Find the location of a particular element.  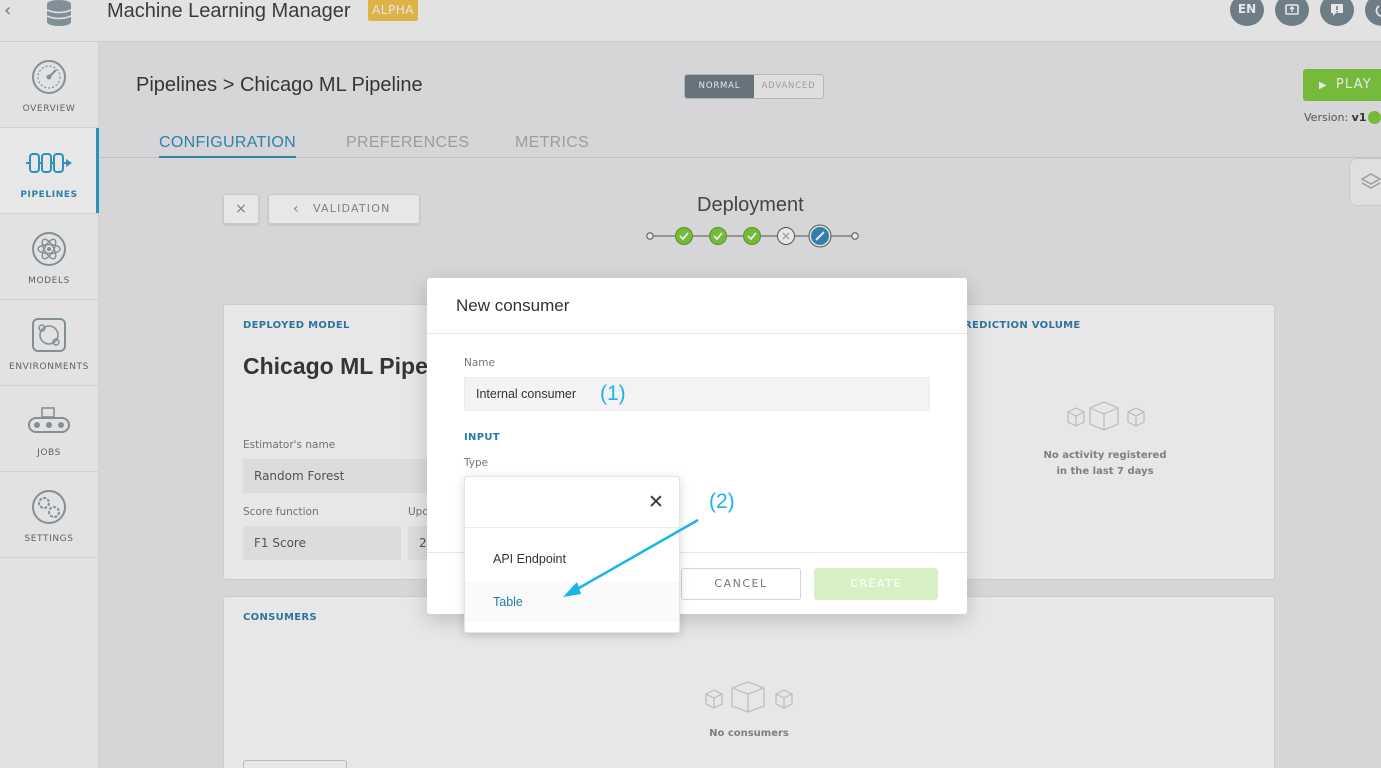

cancel-button: CANCEL is located at coordinates (741, 584).